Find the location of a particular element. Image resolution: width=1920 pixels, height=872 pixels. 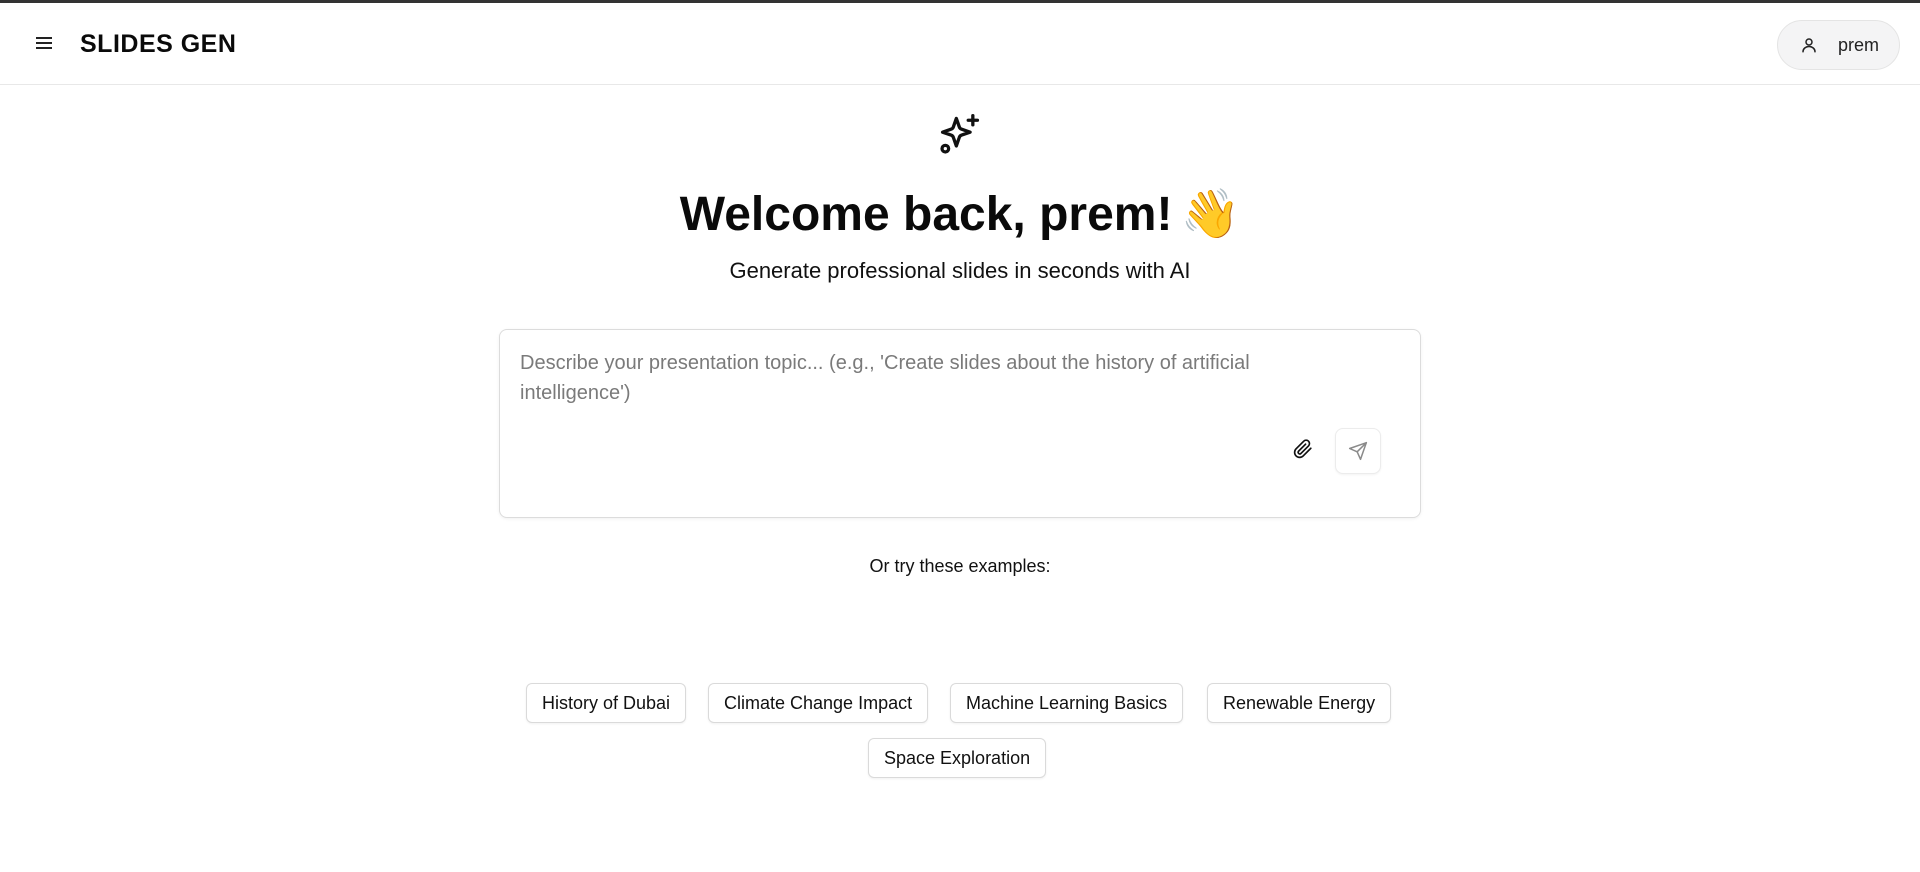

send-icon is located at coordinates (1358, 451).